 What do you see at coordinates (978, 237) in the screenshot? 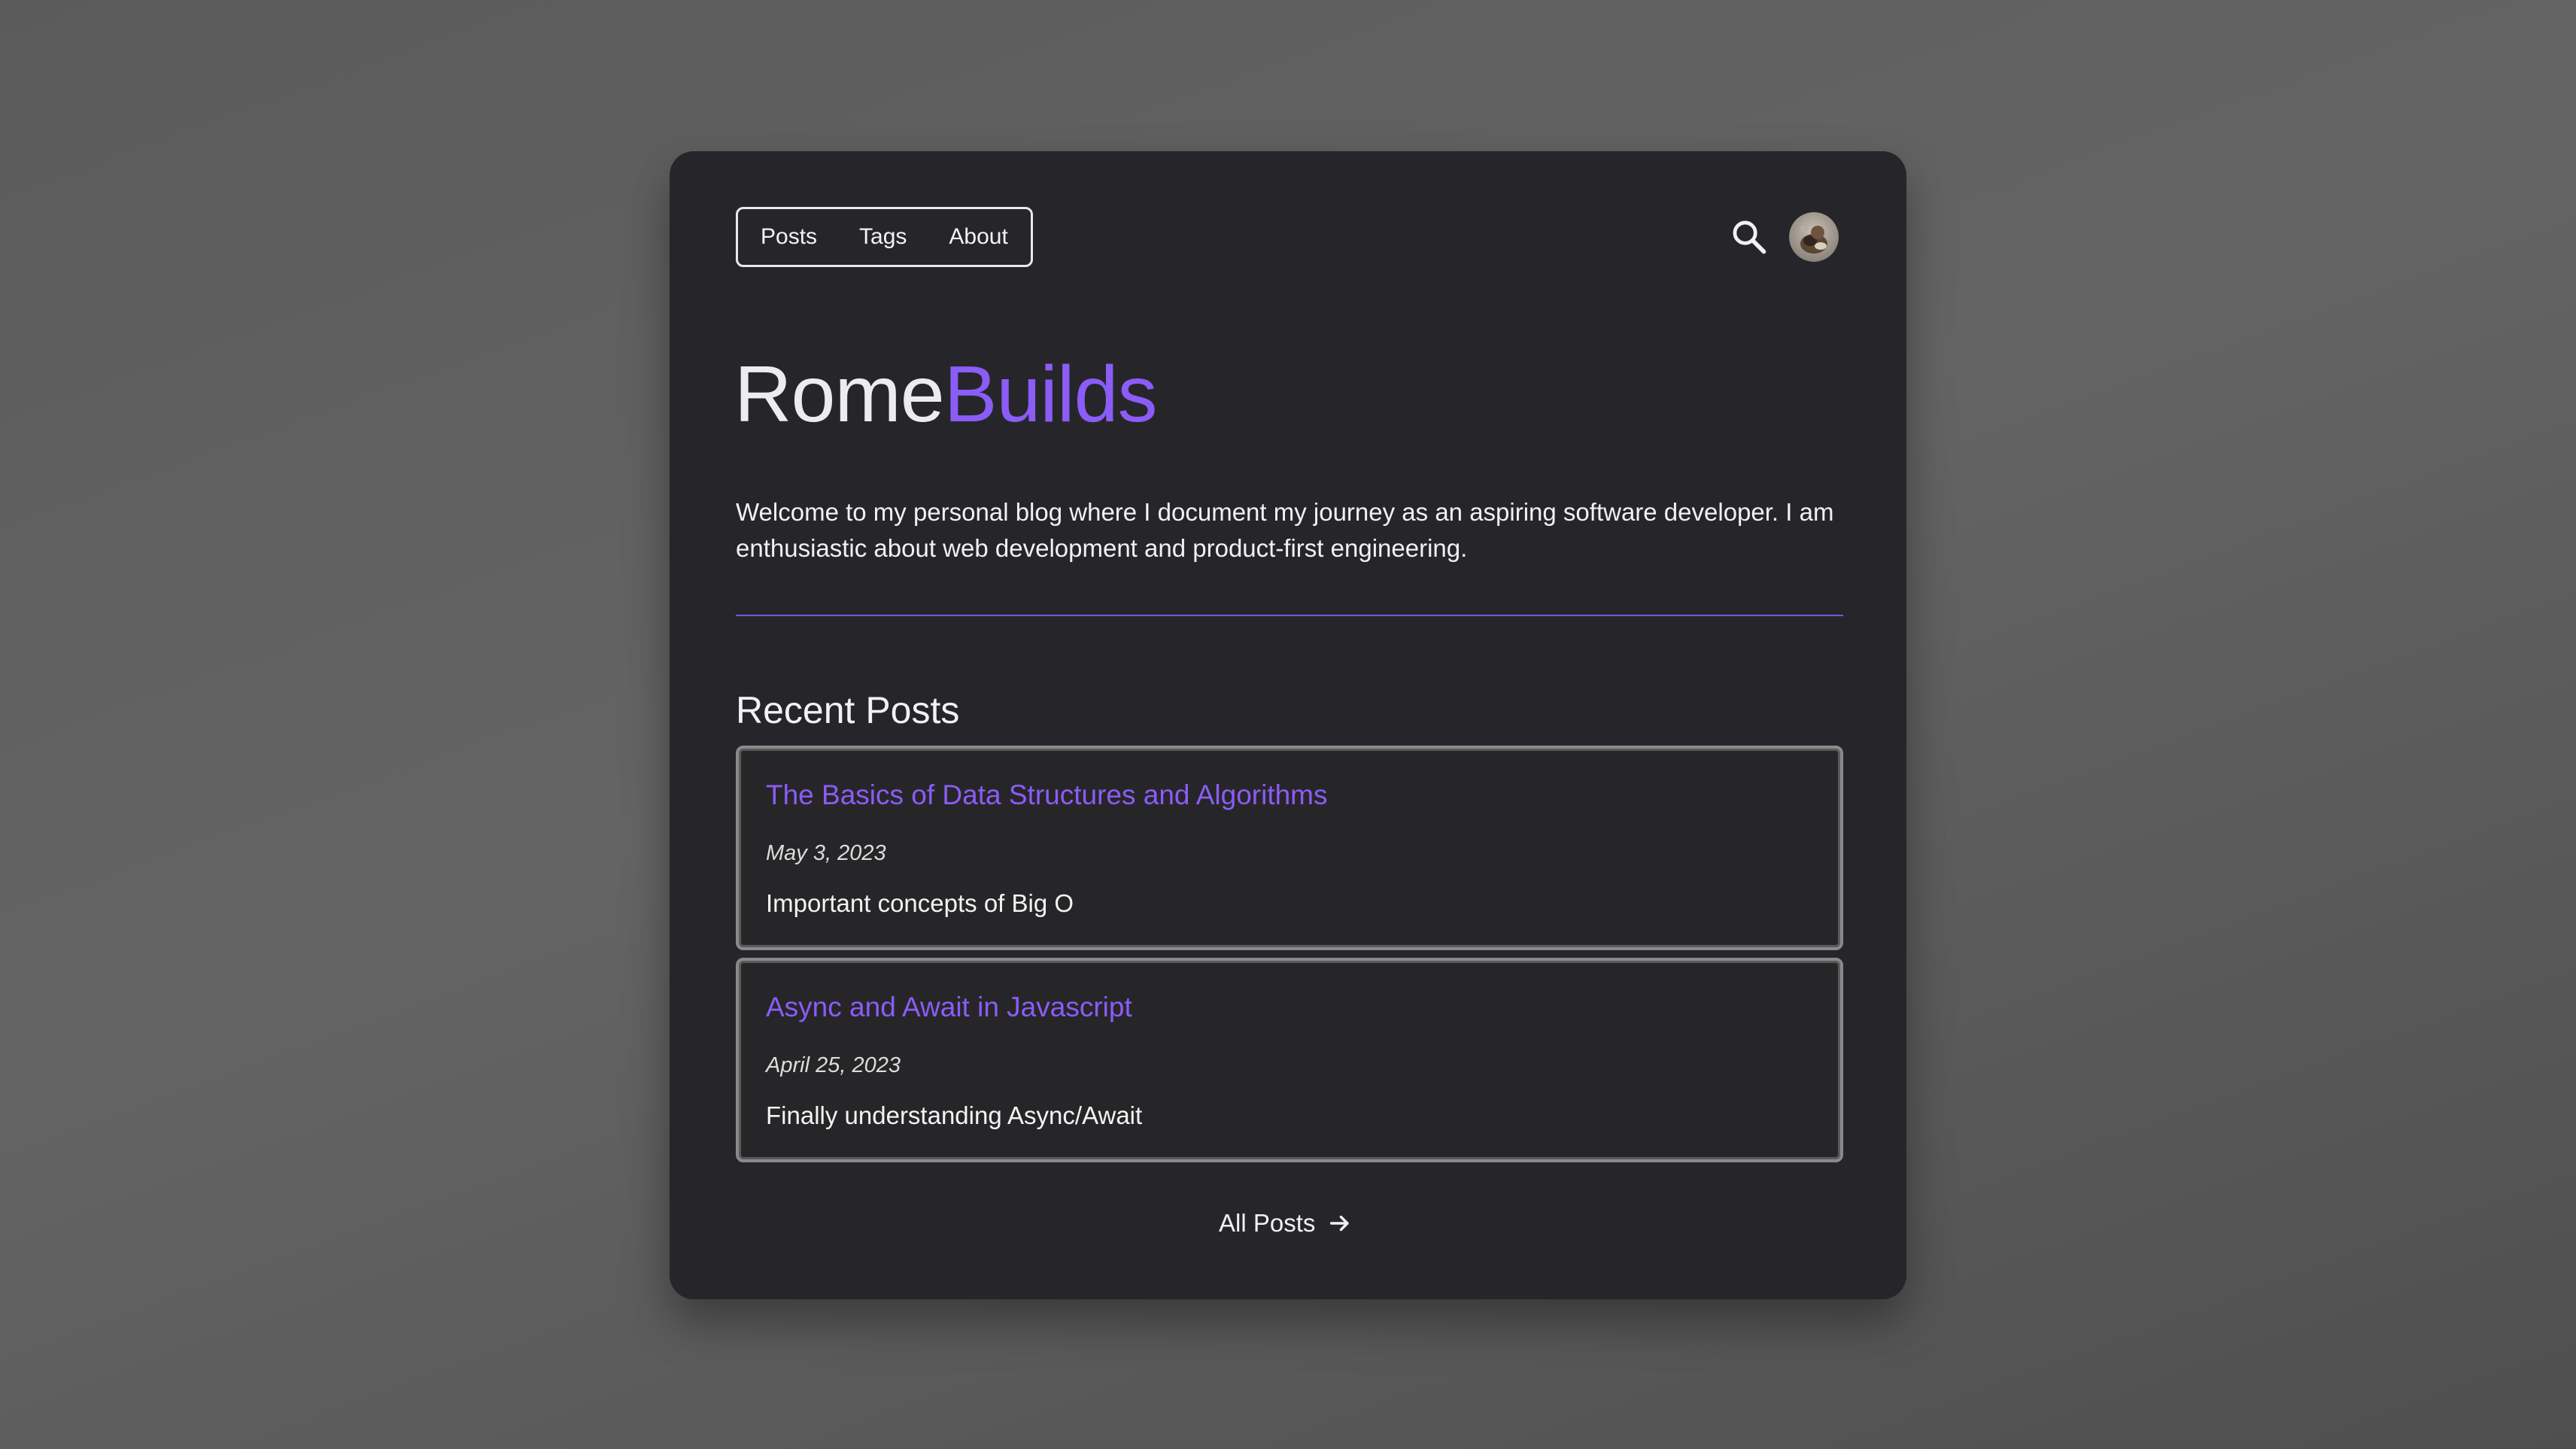
I see `nav-about-link: About` at bounding box center [978, 237].